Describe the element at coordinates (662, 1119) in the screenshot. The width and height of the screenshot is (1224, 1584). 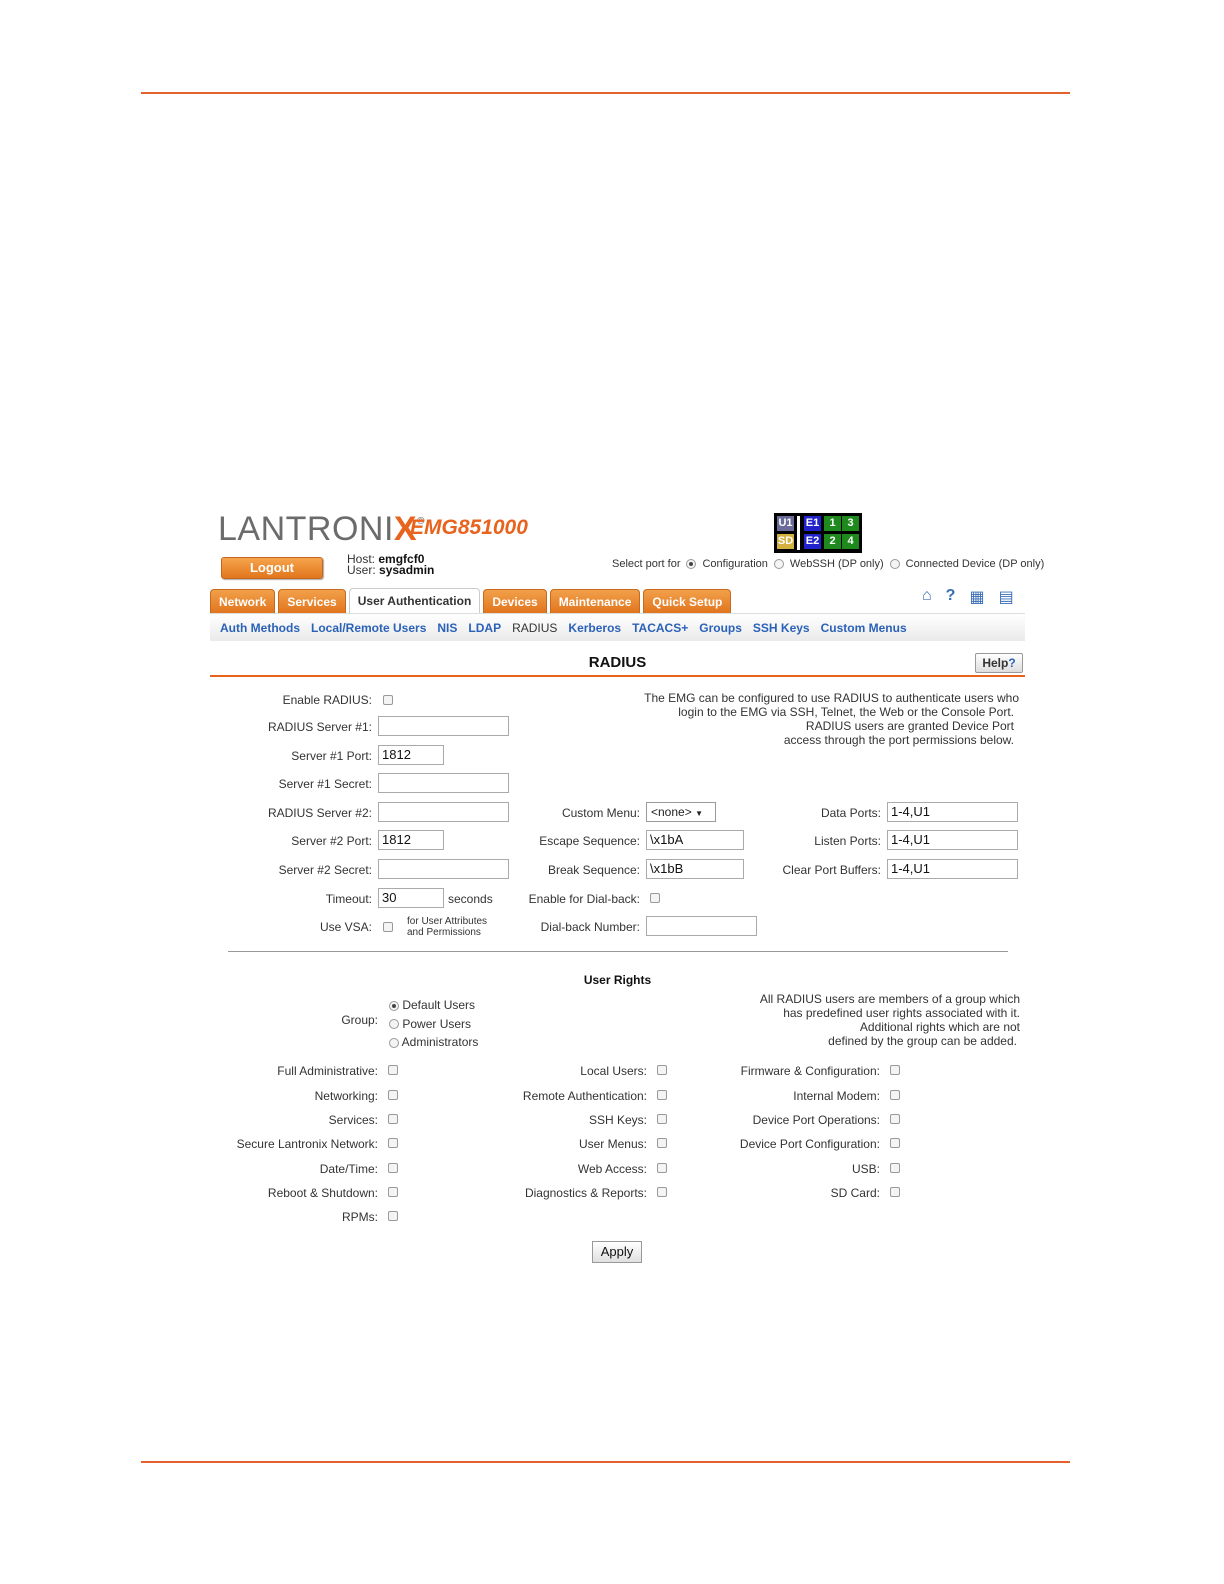
I see `right-ssh-keys-checkbox` at that location.